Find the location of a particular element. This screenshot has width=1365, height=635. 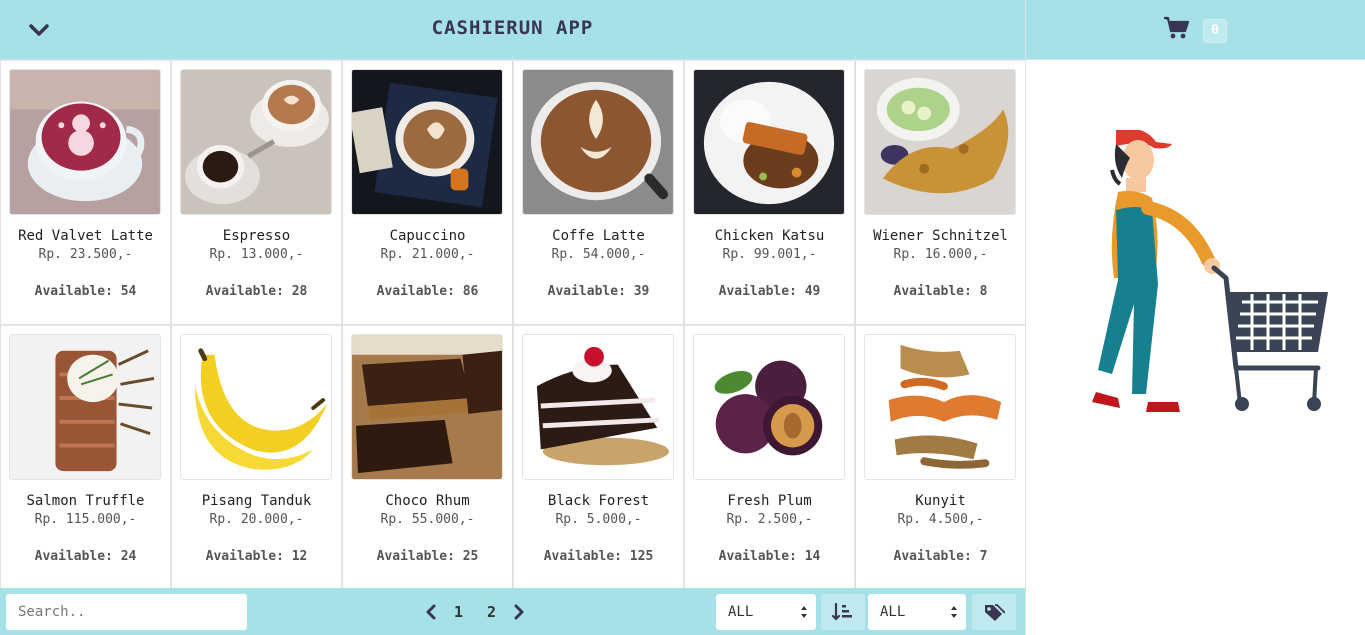

product-card: Coffe Latte Rp. 54.000,- Available: 39 is located at coordinates (598, 192).